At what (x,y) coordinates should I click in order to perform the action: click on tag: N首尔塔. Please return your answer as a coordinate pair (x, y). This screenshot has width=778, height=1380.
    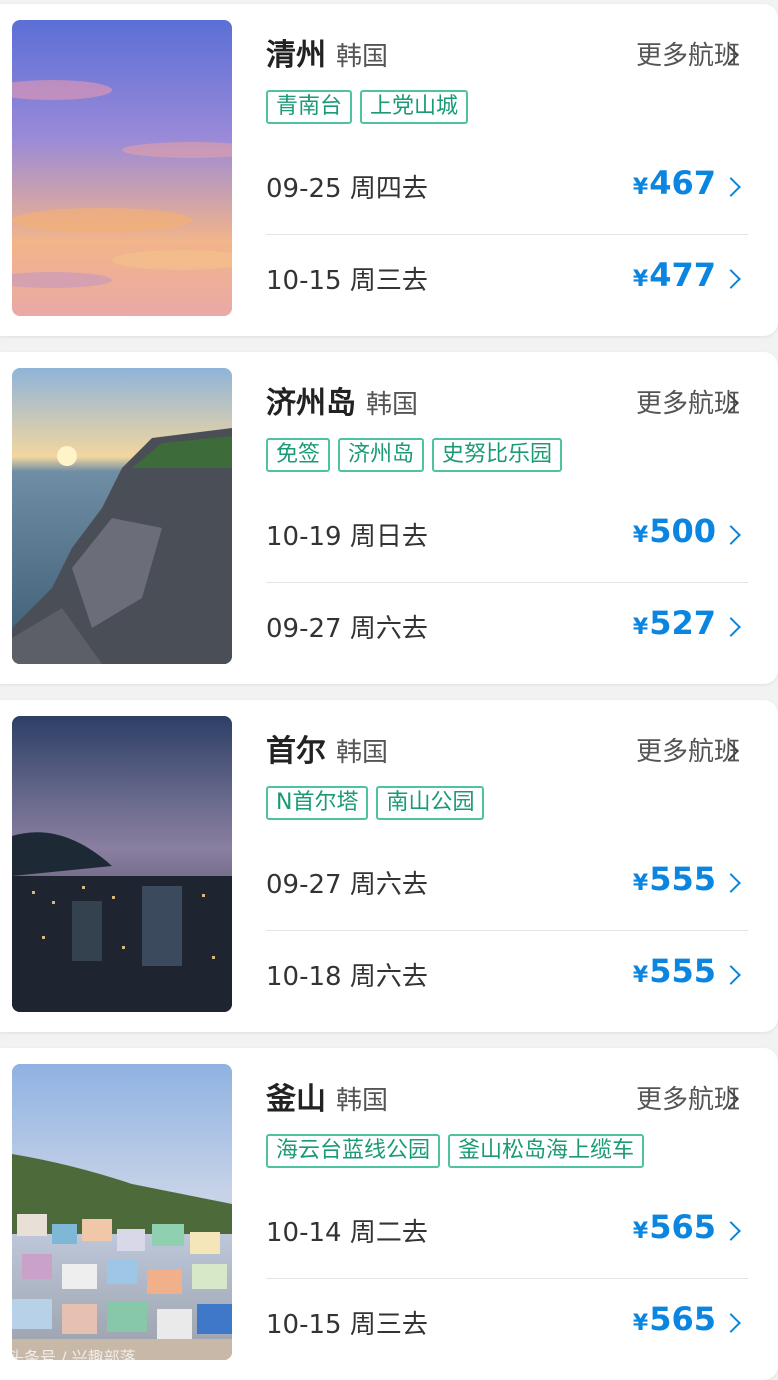
    Looking at the image, I should click on (317, 803).